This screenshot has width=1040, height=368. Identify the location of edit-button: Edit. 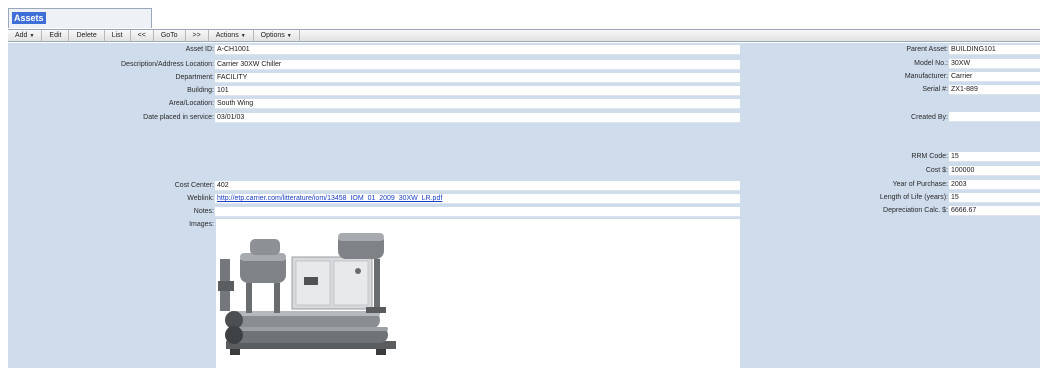
(56, 35).